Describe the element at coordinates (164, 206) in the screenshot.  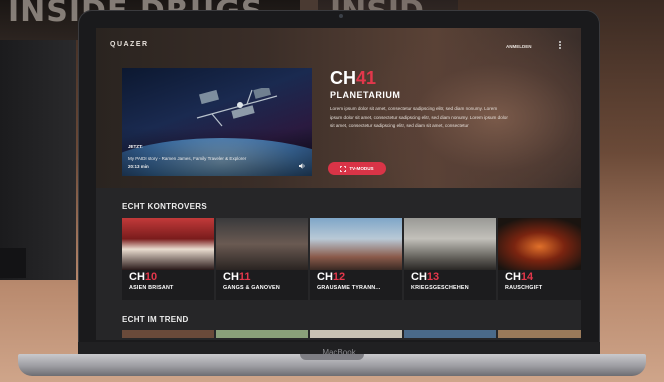
I see `section-title: ECHT KONTROVERS` at that location.